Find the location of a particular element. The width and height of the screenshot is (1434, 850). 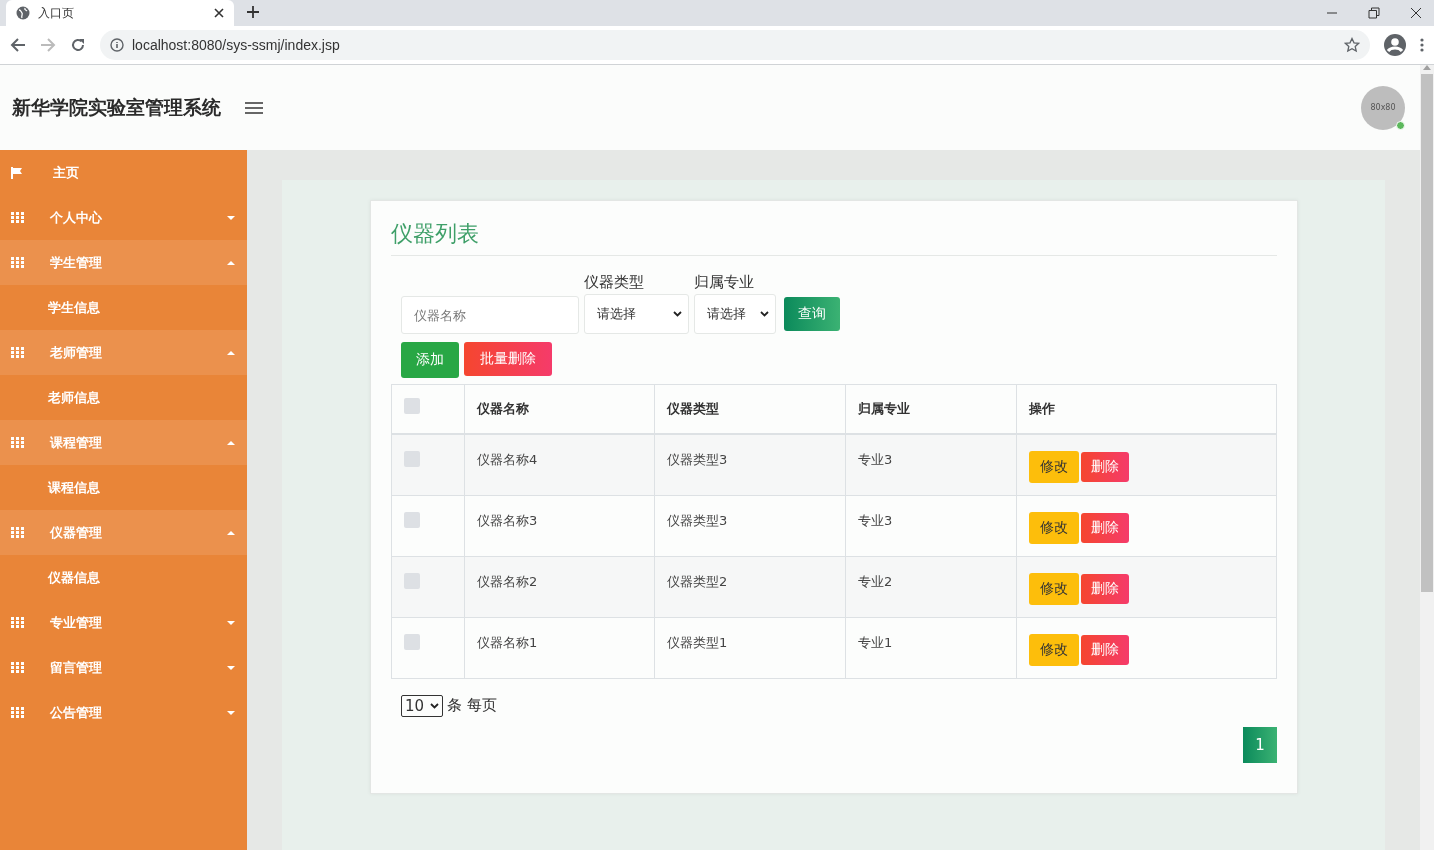

browser-tab: 入口页 is located at coordinates (120, 13).